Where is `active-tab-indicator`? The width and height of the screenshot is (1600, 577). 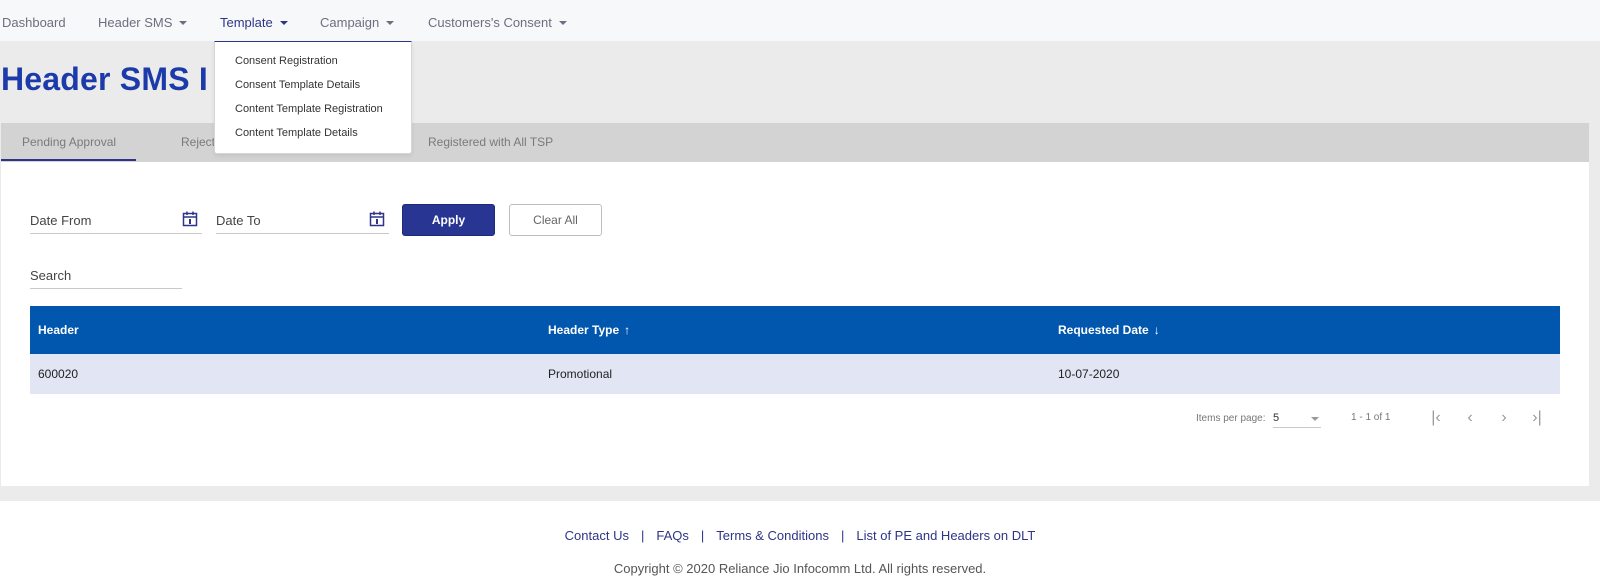
active-tab-indicator is located at coordinates (68, 160).